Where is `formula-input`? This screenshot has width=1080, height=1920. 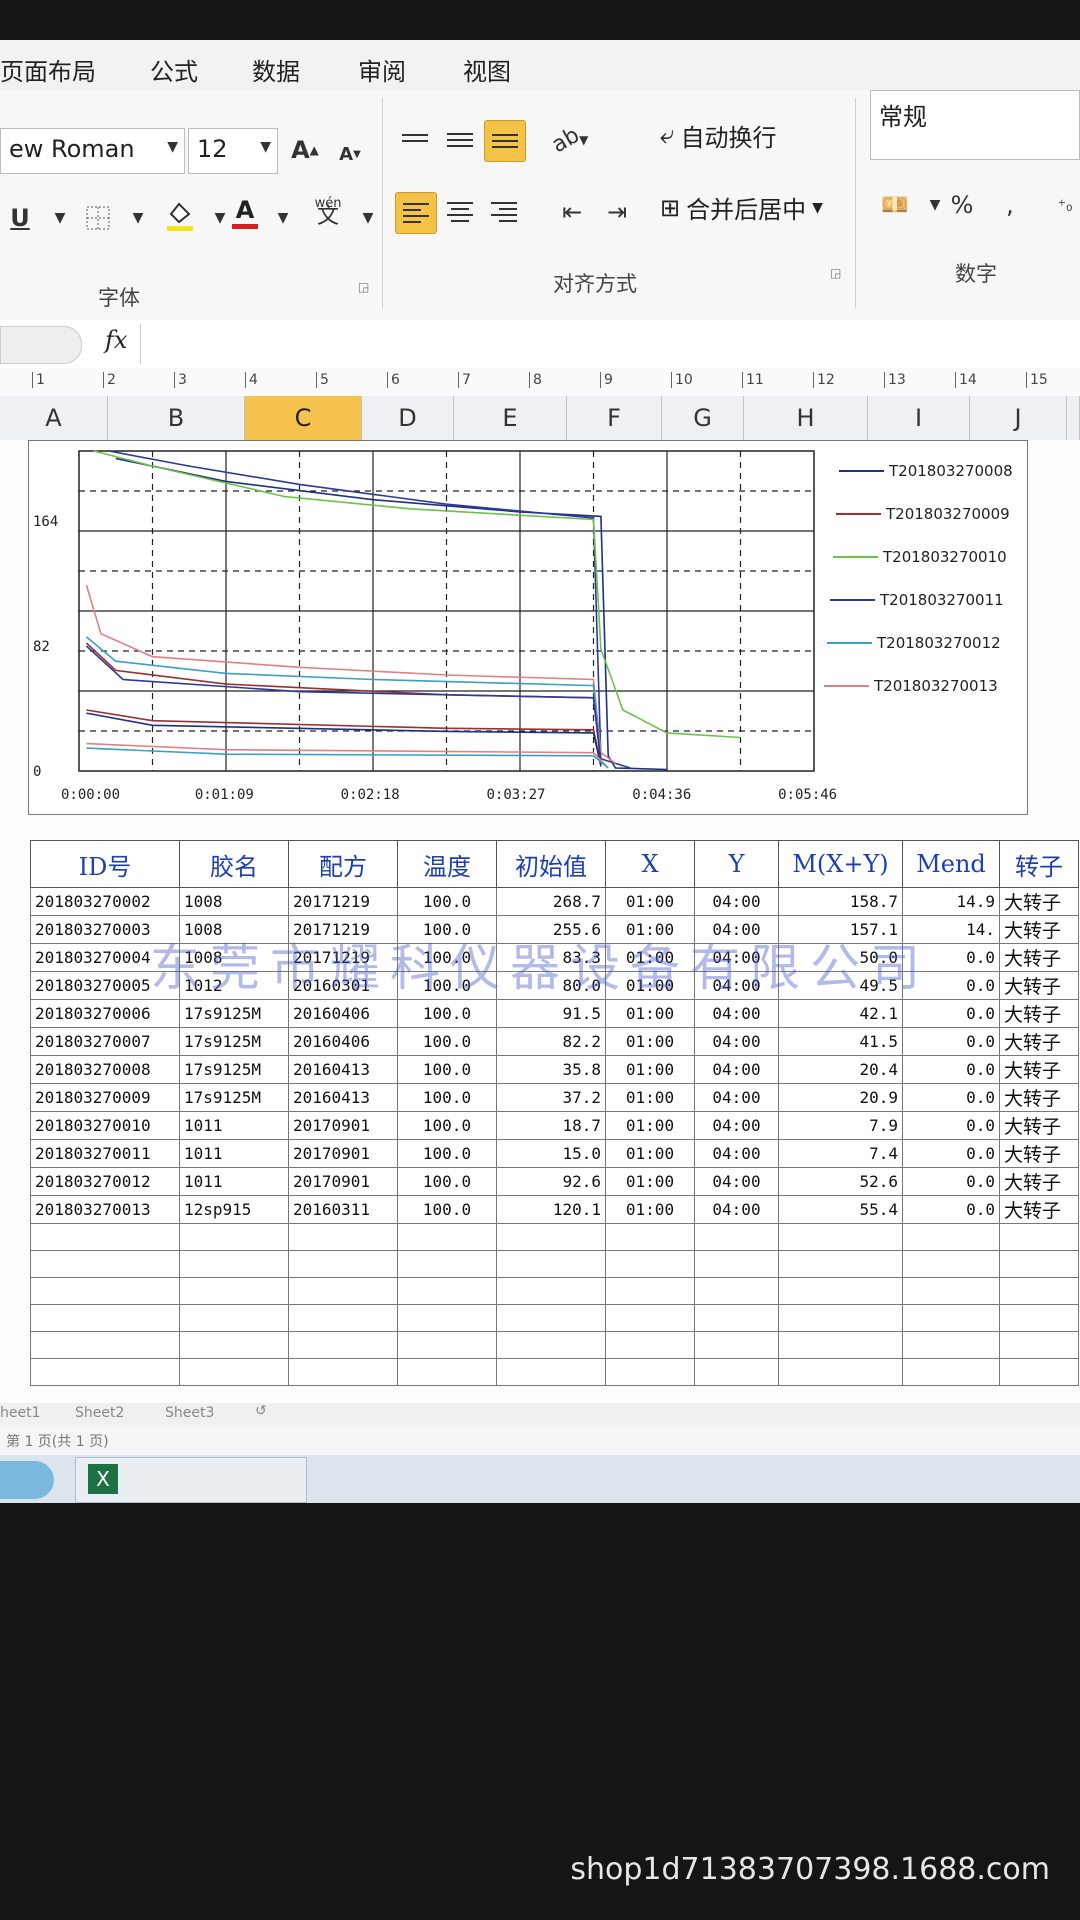 formula-input is located at coordinates (610, 344).